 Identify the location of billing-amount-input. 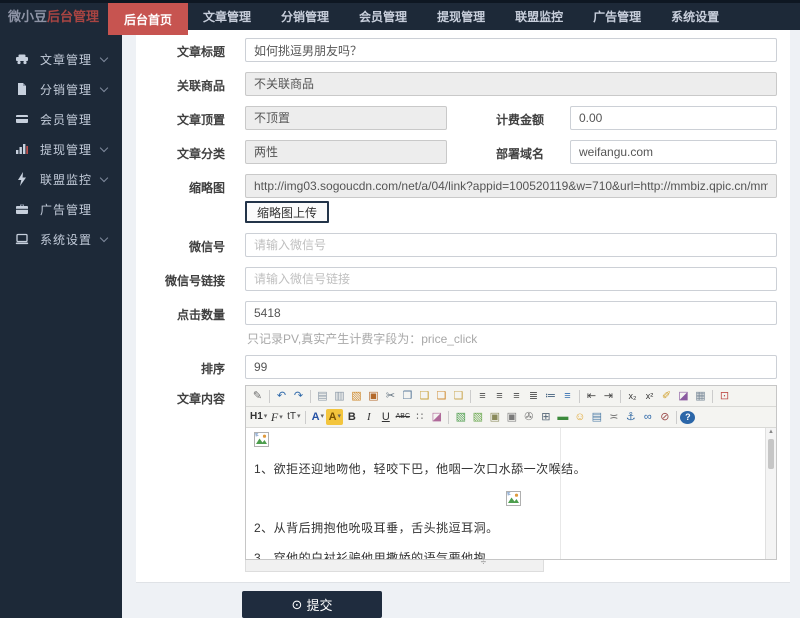
(673, 118).